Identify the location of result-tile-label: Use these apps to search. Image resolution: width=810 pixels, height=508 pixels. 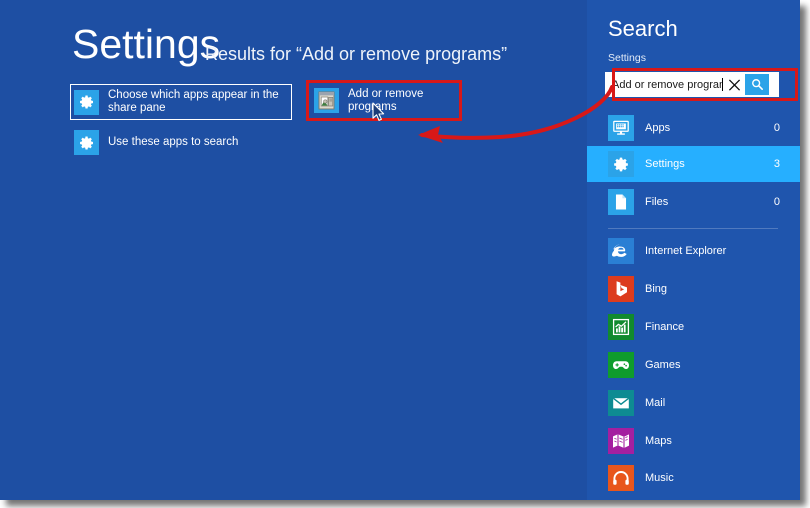
(173, 142).